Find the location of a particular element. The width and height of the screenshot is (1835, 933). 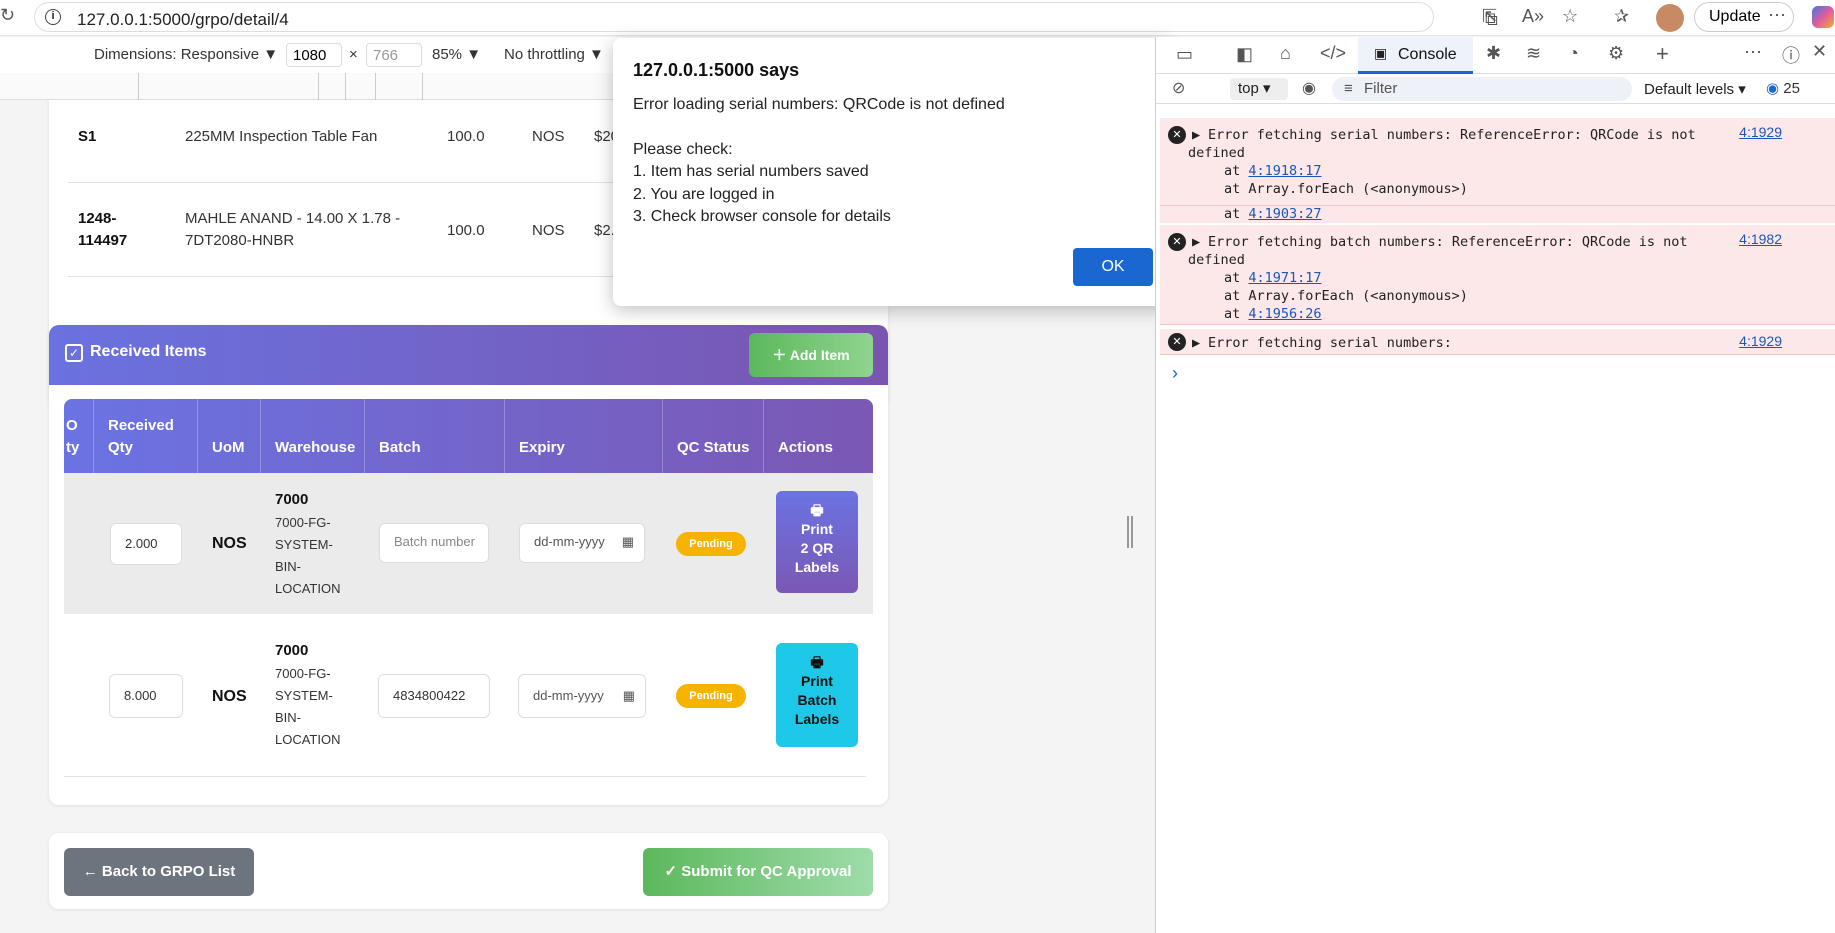

issues-counter: ◉ 25 is located at coordinates (1783, 88).